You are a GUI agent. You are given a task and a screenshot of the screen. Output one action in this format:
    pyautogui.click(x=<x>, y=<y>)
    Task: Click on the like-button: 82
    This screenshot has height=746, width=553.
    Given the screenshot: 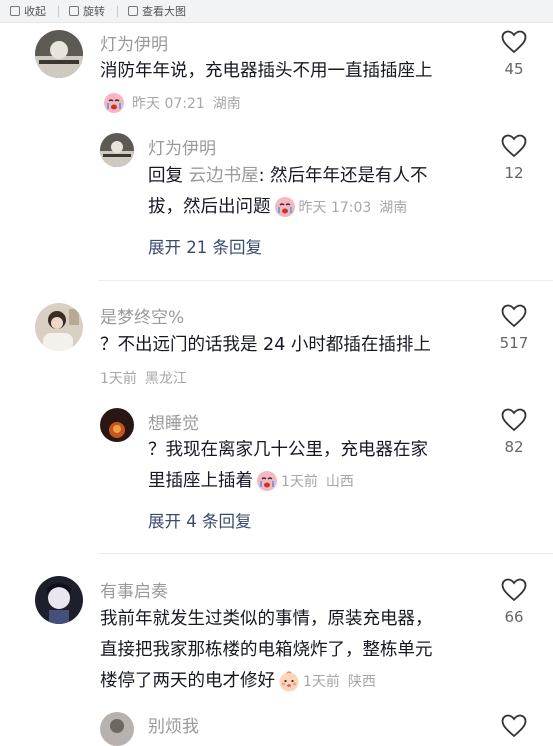 What is the action you would take?
    pyautogui.click(x=514, y=432)
    